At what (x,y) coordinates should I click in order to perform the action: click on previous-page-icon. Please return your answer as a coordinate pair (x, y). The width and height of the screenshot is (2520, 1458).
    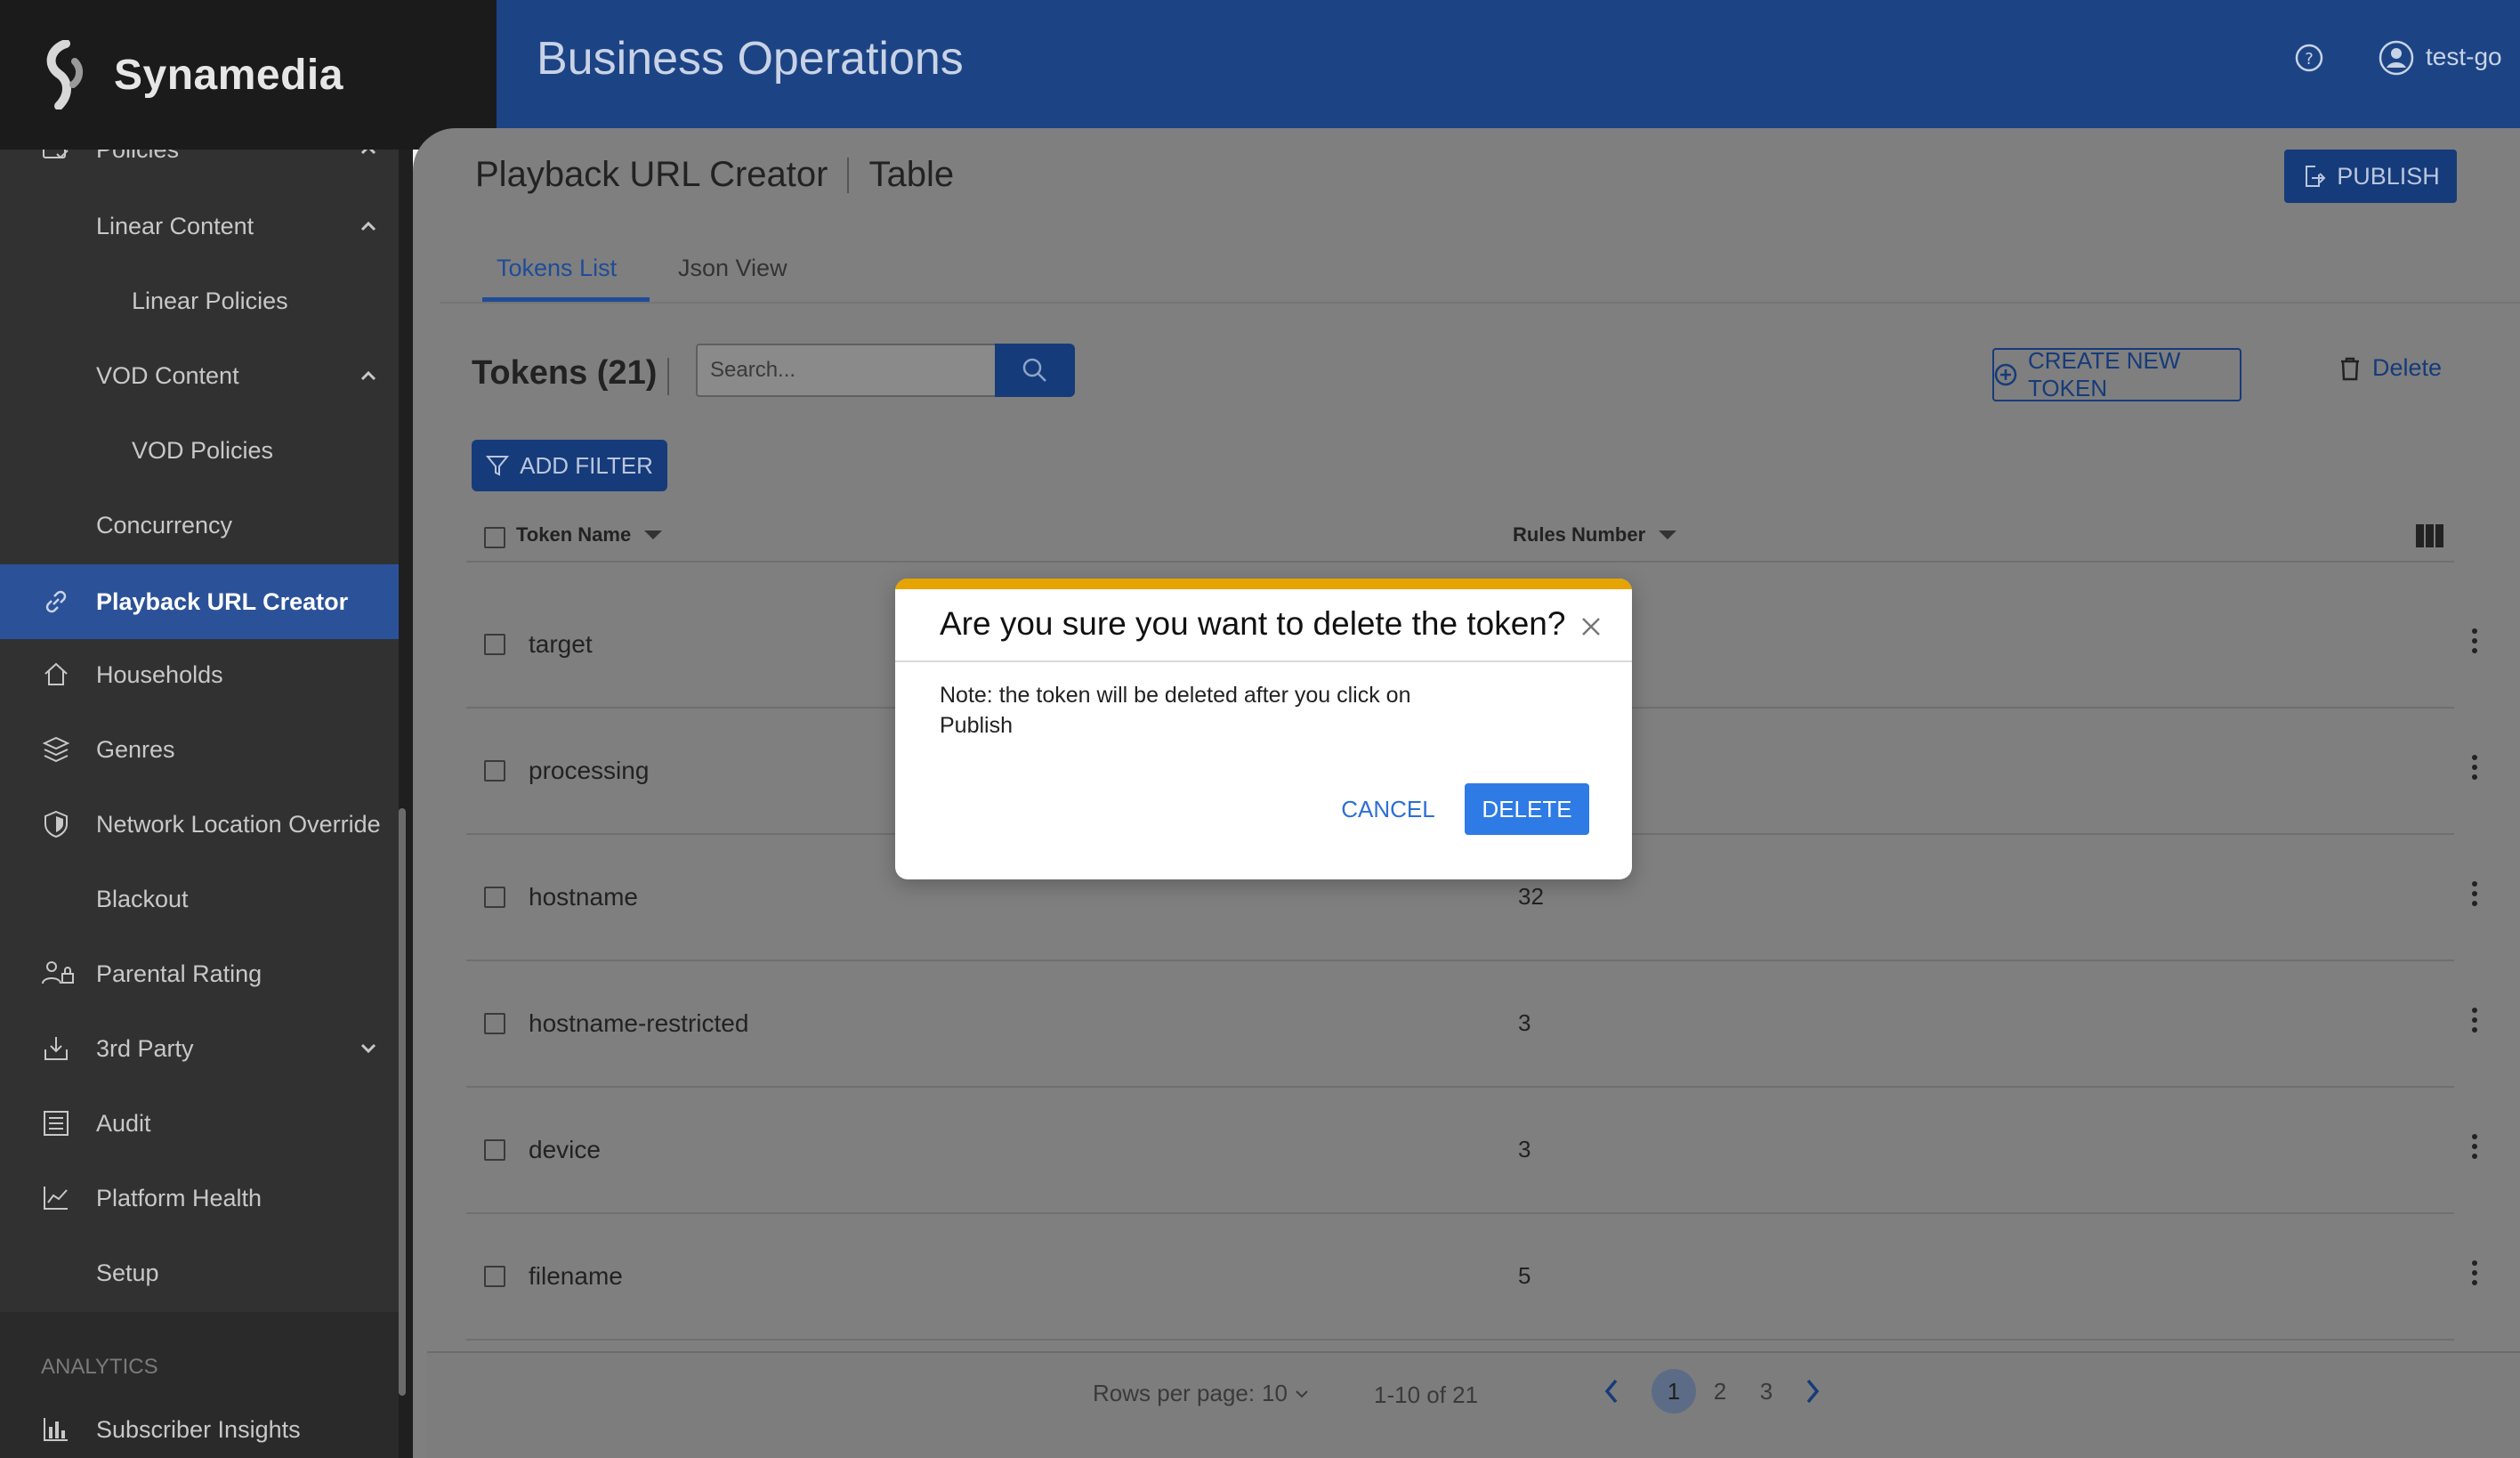
    Looking at the image, I should click on (1611, 1391).